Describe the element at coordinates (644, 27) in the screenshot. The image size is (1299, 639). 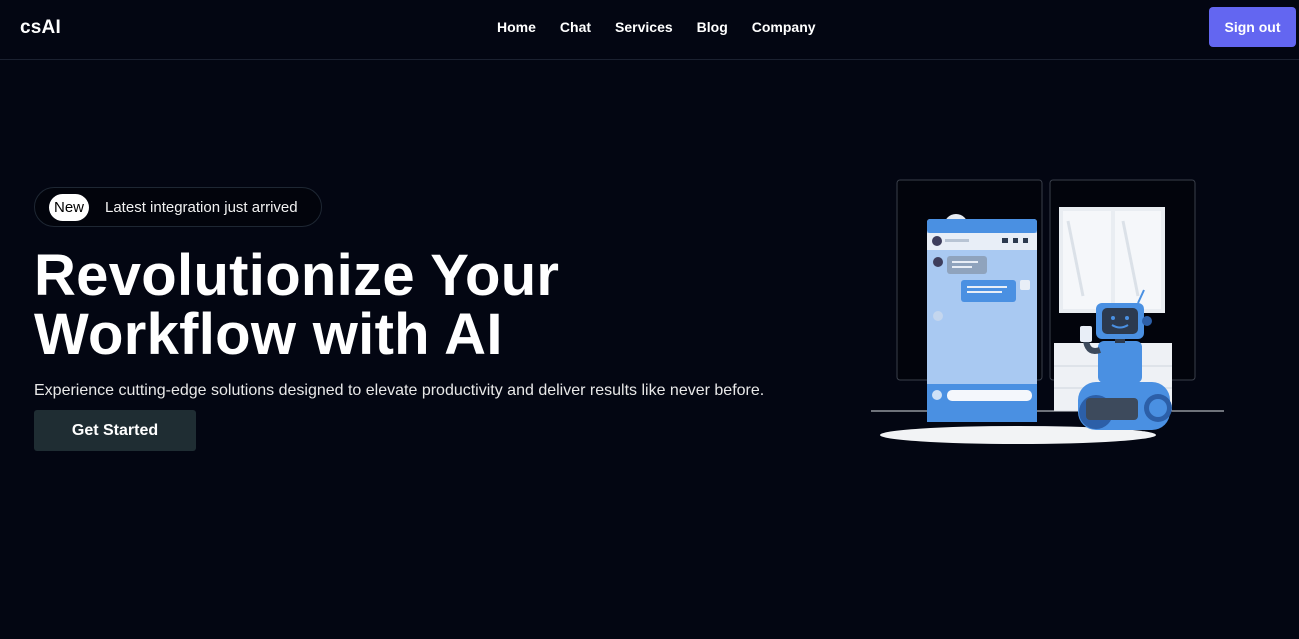
I see `nav-services: Services` at that location.